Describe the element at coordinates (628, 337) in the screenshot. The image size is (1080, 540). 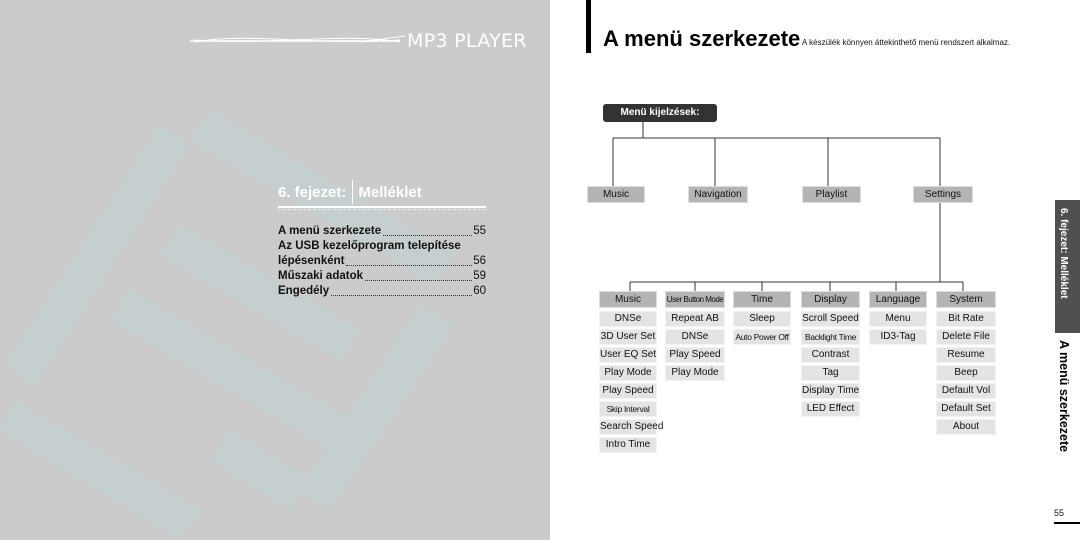
I see `settings-item: 3D User Set` at that location.